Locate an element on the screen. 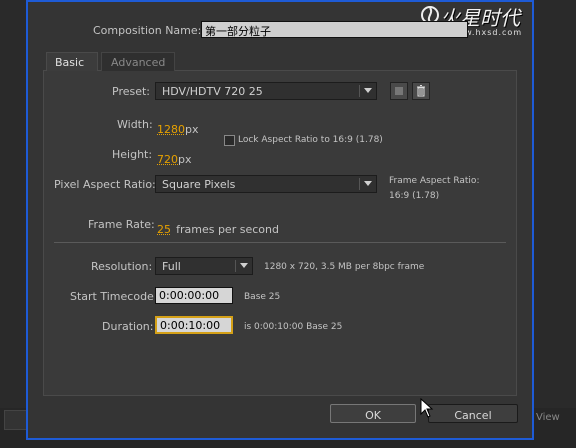 This screenshot has height=448, width=576. start-timecode-input: 0:00:00:00 is located at coordinates (194, 295).